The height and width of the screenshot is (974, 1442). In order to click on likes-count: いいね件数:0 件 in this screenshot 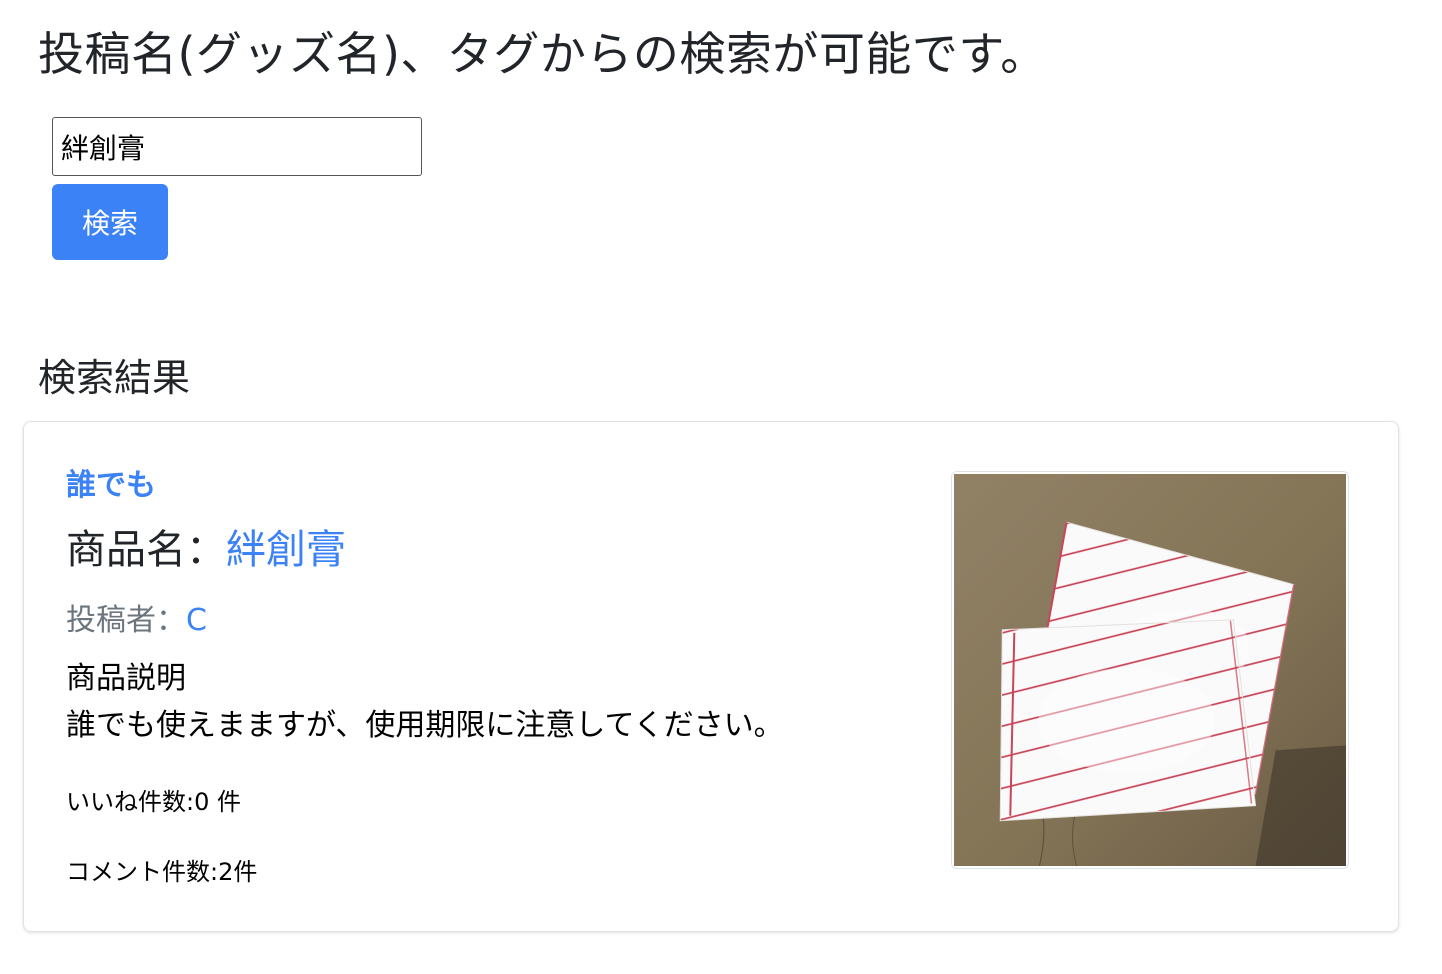, I will do `click(153, 802)`.